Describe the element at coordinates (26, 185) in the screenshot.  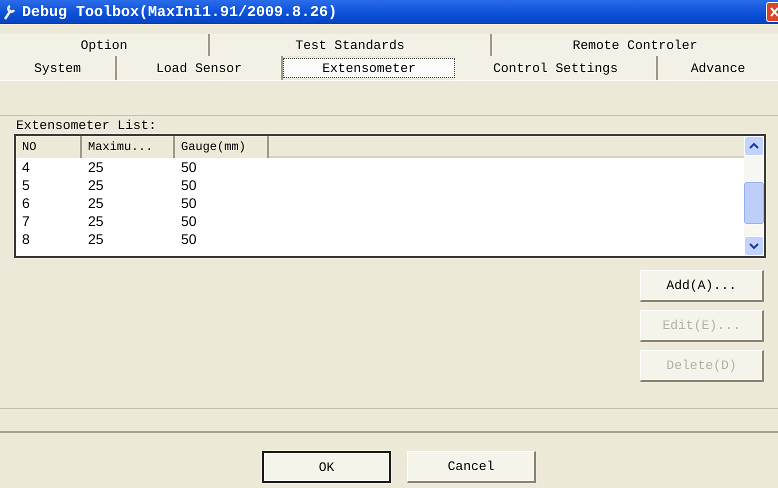
I see `table-cell-text: 5` at that location.